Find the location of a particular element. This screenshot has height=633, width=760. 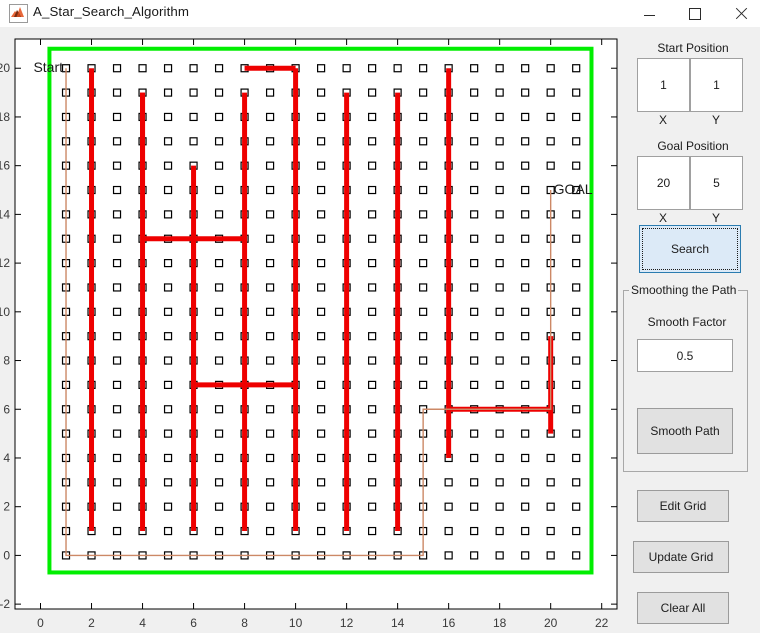

goal-x-input: 20 is located at coordinates (663, 183).